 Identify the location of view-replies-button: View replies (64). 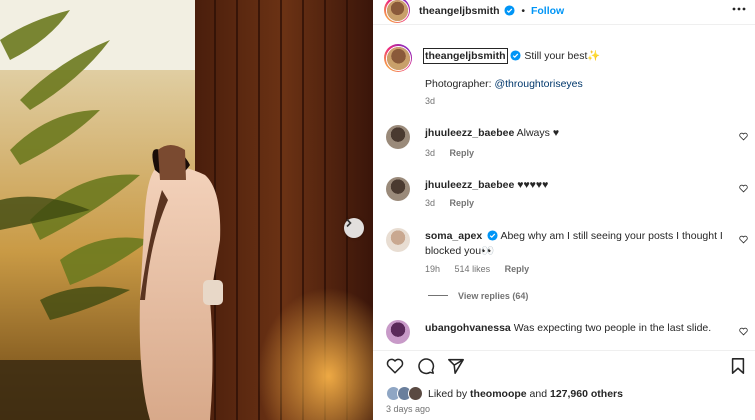
(484, 296).